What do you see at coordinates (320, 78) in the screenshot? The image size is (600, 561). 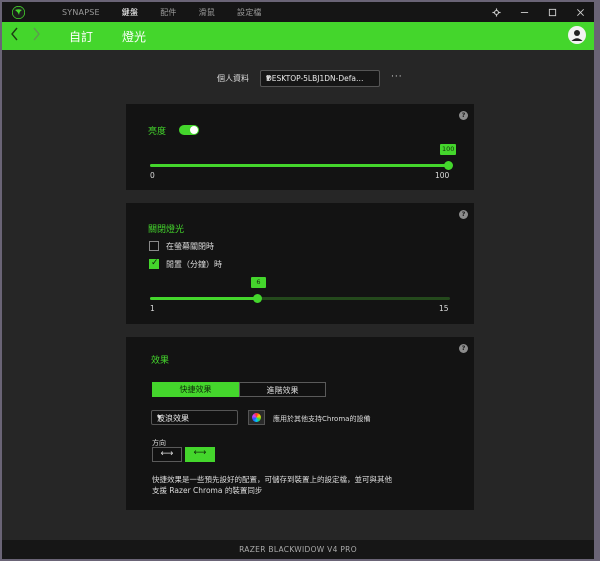 I see `profile-dropdown: DESKTOP-5LBJ1DN-Defa… ▼` at bounding box center [320, 78].